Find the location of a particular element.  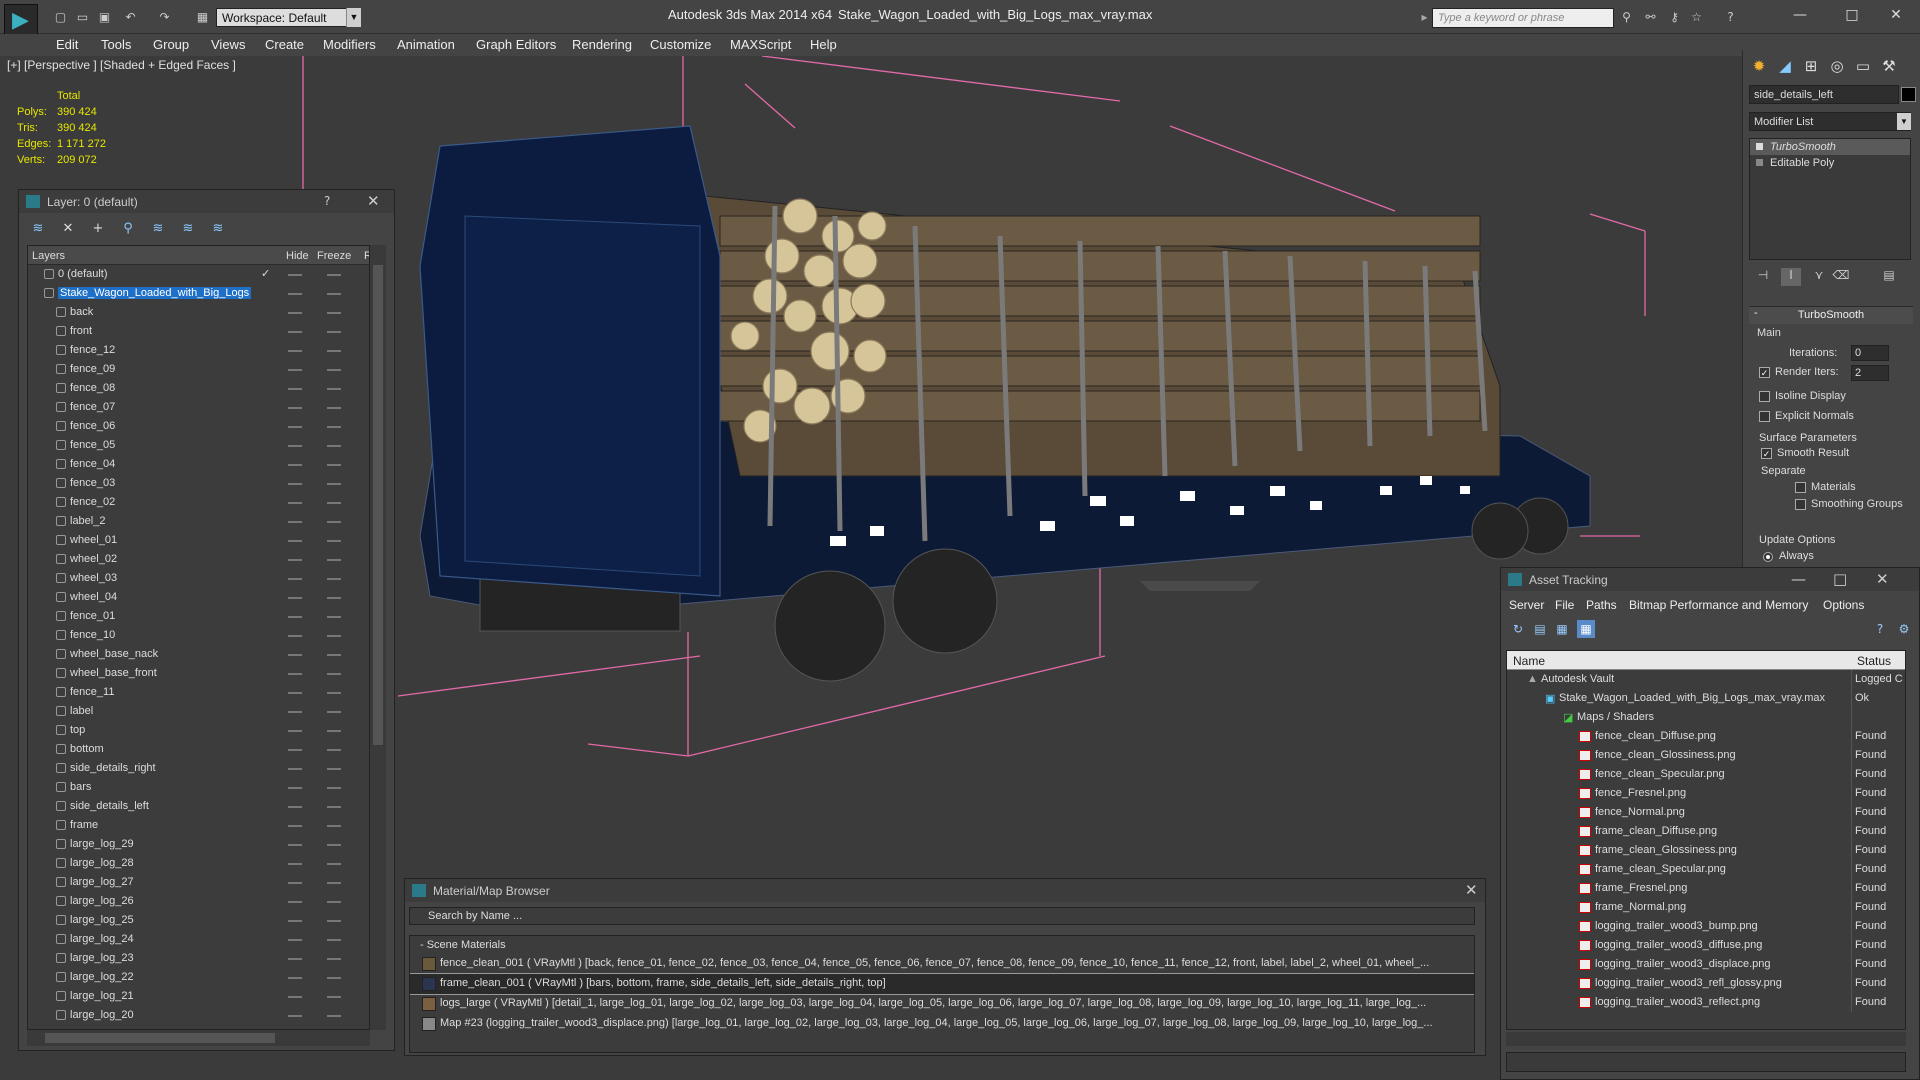

layer-row: wheel_03 is located at coordinates (198, 578).